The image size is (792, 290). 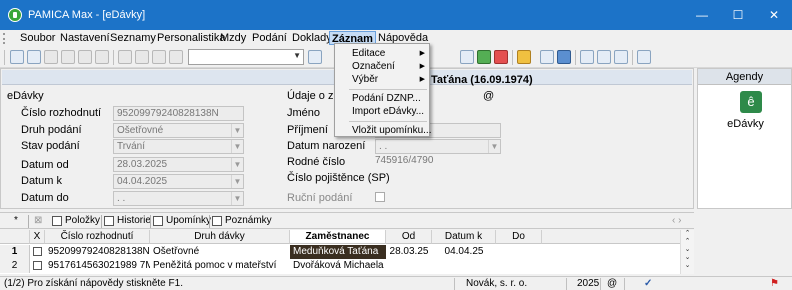 I want to click on cancel-icon, so click(x=176, y=57).